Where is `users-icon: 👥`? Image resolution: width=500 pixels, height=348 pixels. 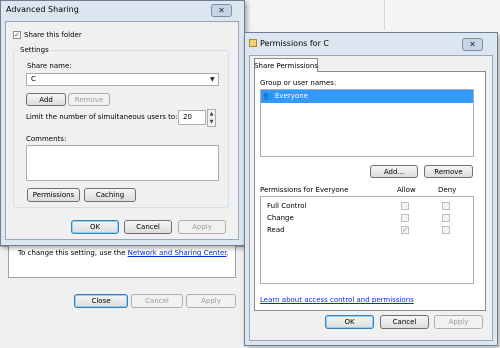 users-icon: 👥 is located at coordinates (268, 95).